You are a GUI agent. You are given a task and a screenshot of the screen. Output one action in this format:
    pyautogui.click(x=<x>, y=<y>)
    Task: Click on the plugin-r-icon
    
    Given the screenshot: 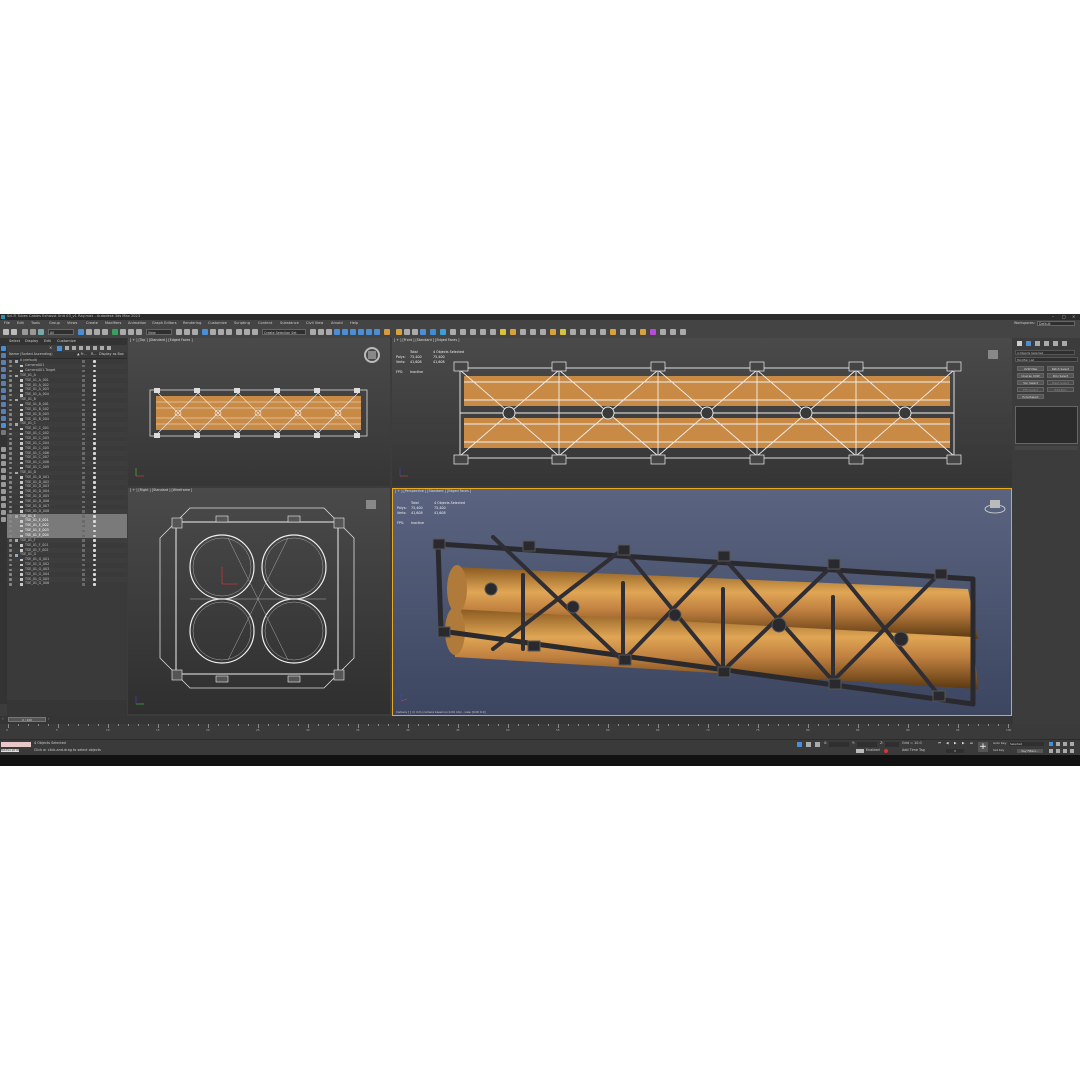 What is the action you would take?
    pyautogui.click(x=603, y=332)
    